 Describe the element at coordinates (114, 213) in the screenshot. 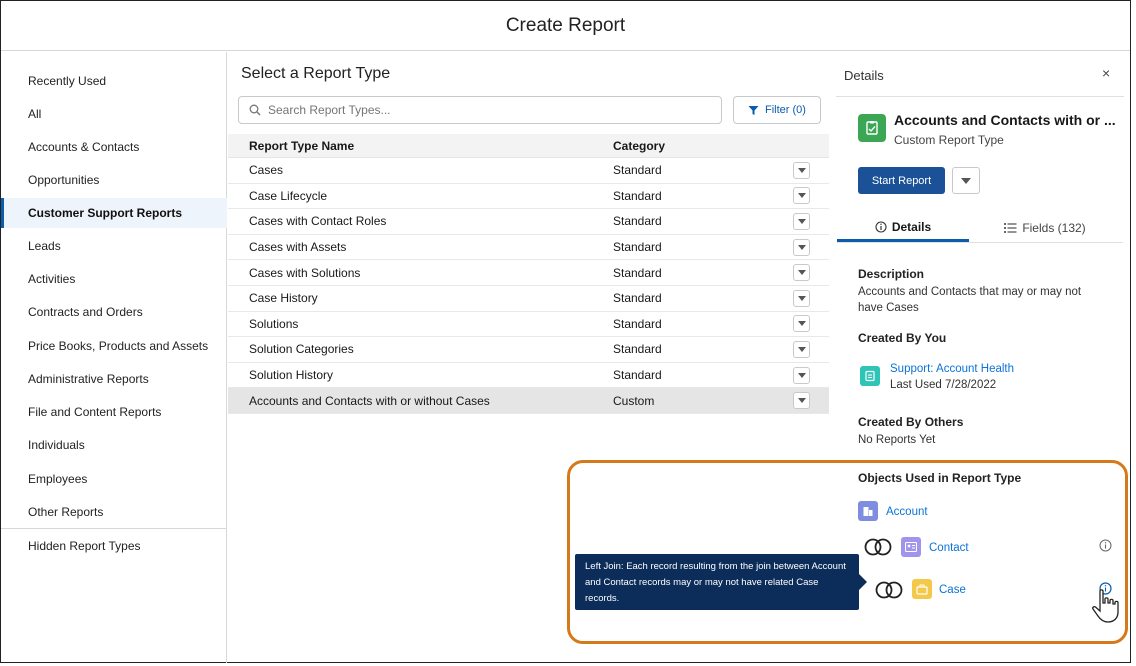

I see `sidebar-item-customer-support-reports: Customer Support Reports` at that location.